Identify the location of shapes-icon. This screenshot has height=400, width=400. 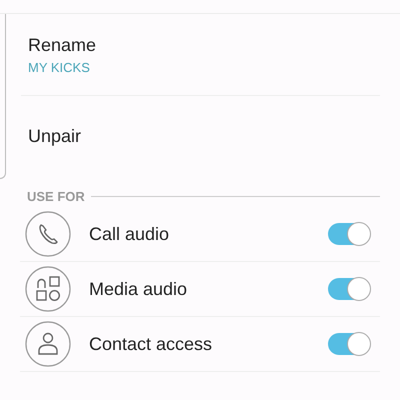
(48, 289).